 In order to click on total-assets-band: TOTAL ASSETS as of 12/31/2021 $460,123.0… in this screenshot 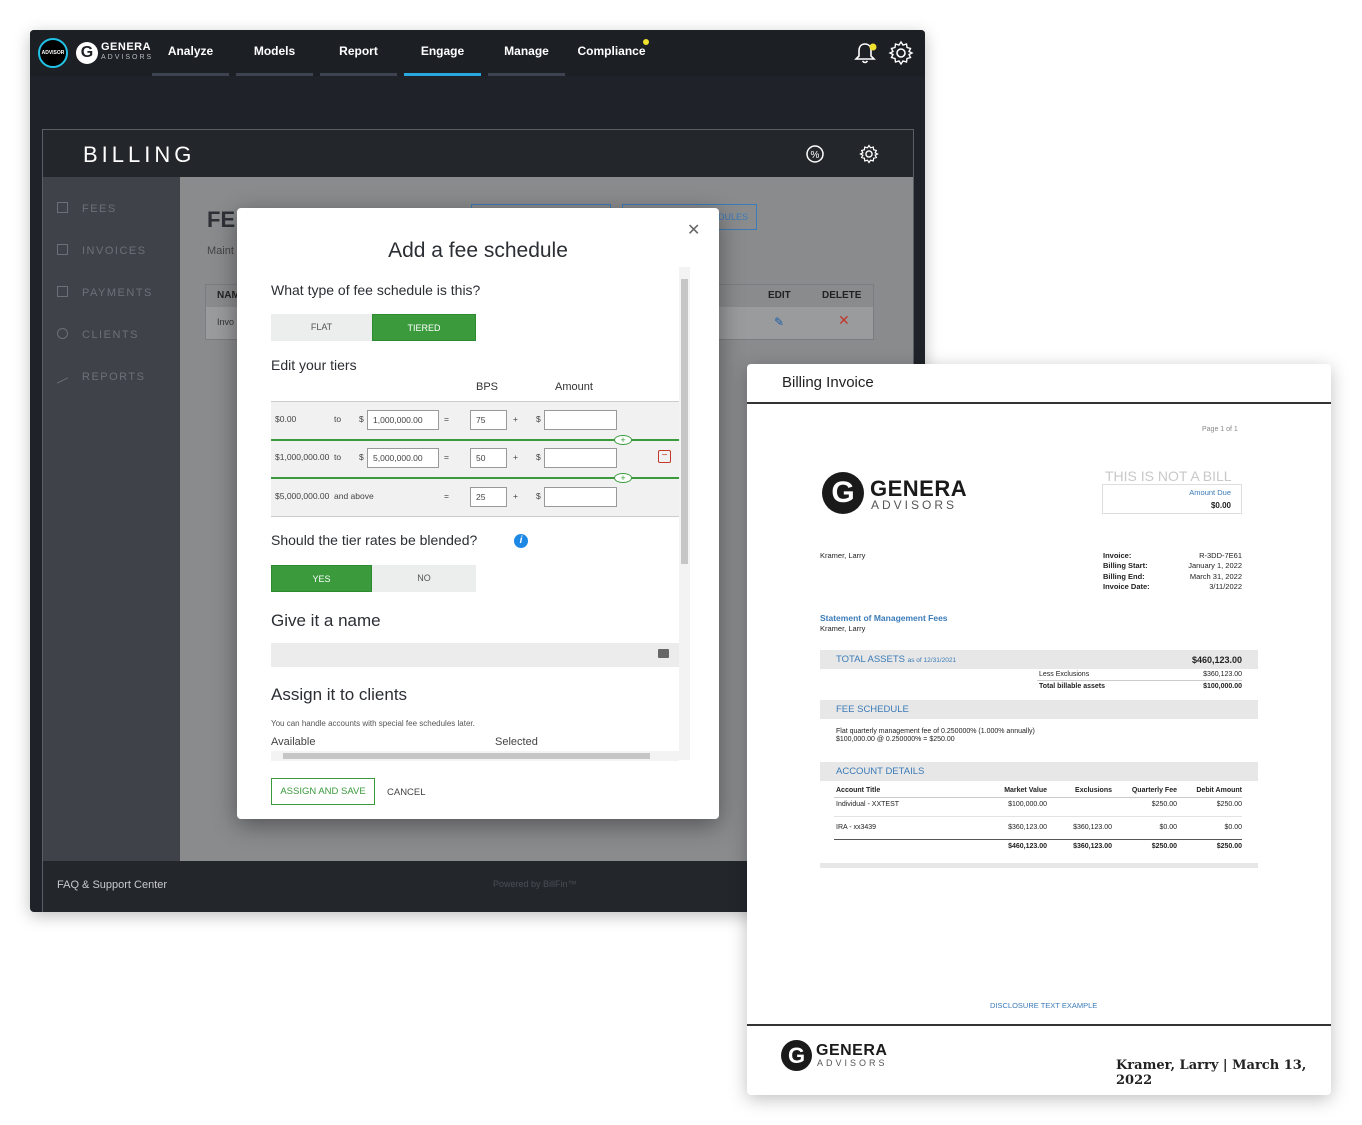, I will do `click(1039, 659)`.